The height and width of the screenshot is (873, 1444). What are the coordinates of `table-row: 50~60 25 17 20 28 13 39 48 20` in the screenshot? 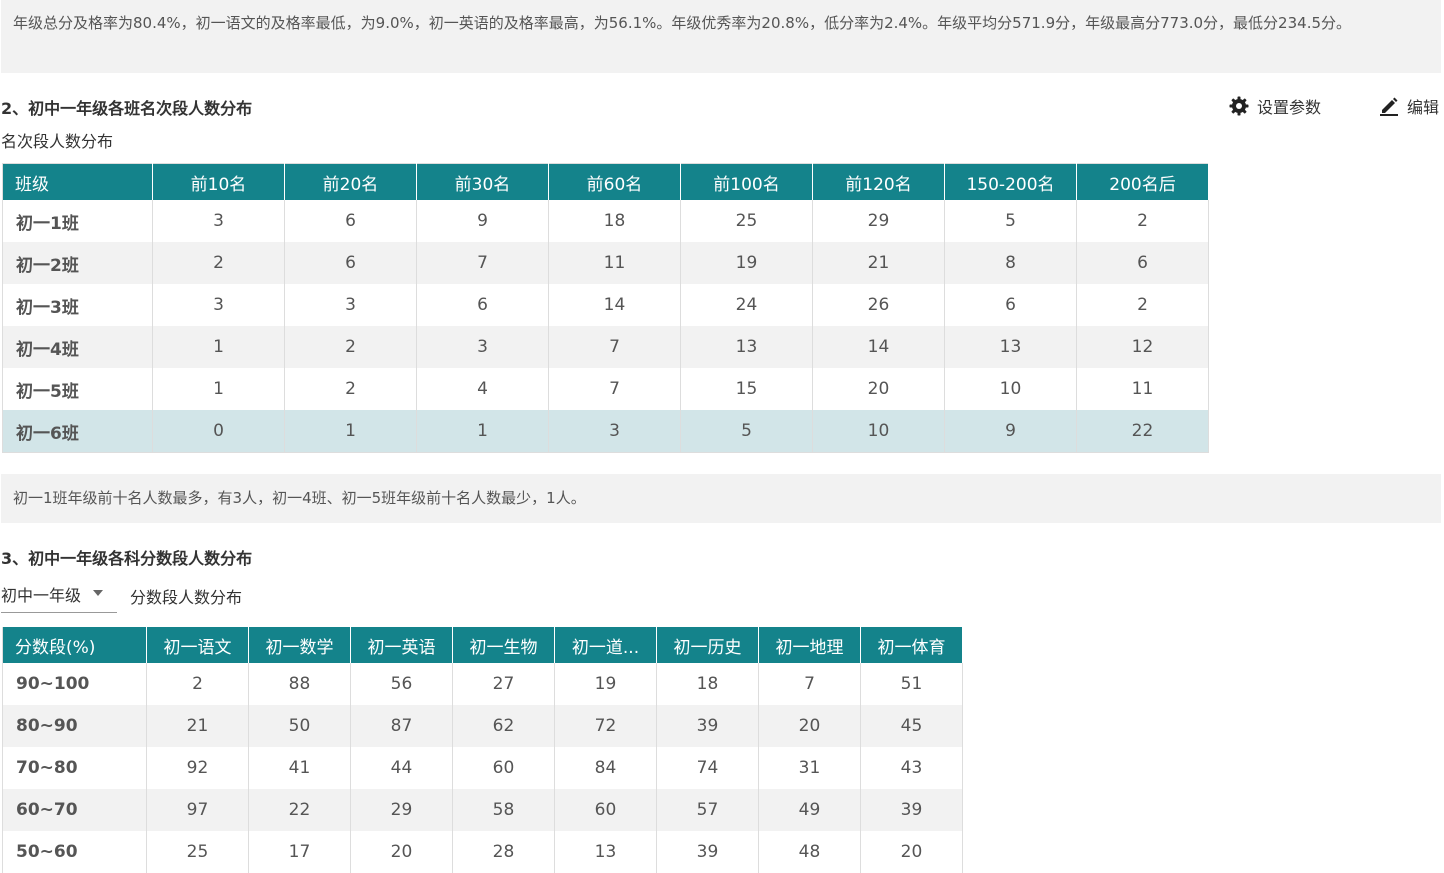 It's located at (482, 852).